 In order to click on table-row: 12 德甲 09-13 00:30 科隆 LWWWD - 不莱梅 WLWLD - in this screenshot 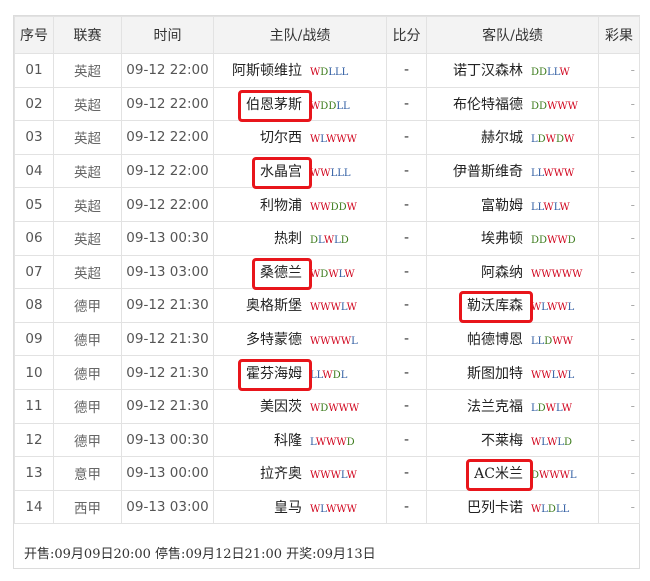, I will do `click(327, 440)`.